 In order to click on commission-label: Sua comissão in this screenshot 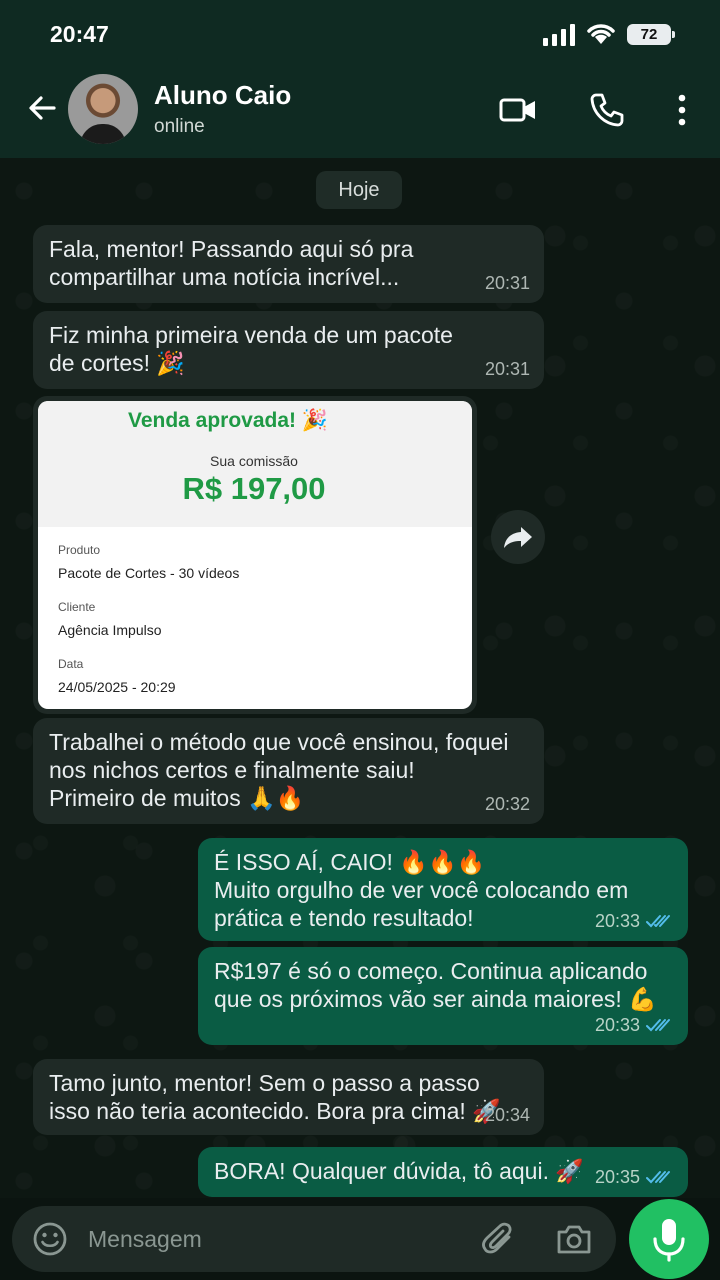, I will do `click(254, 461)`.